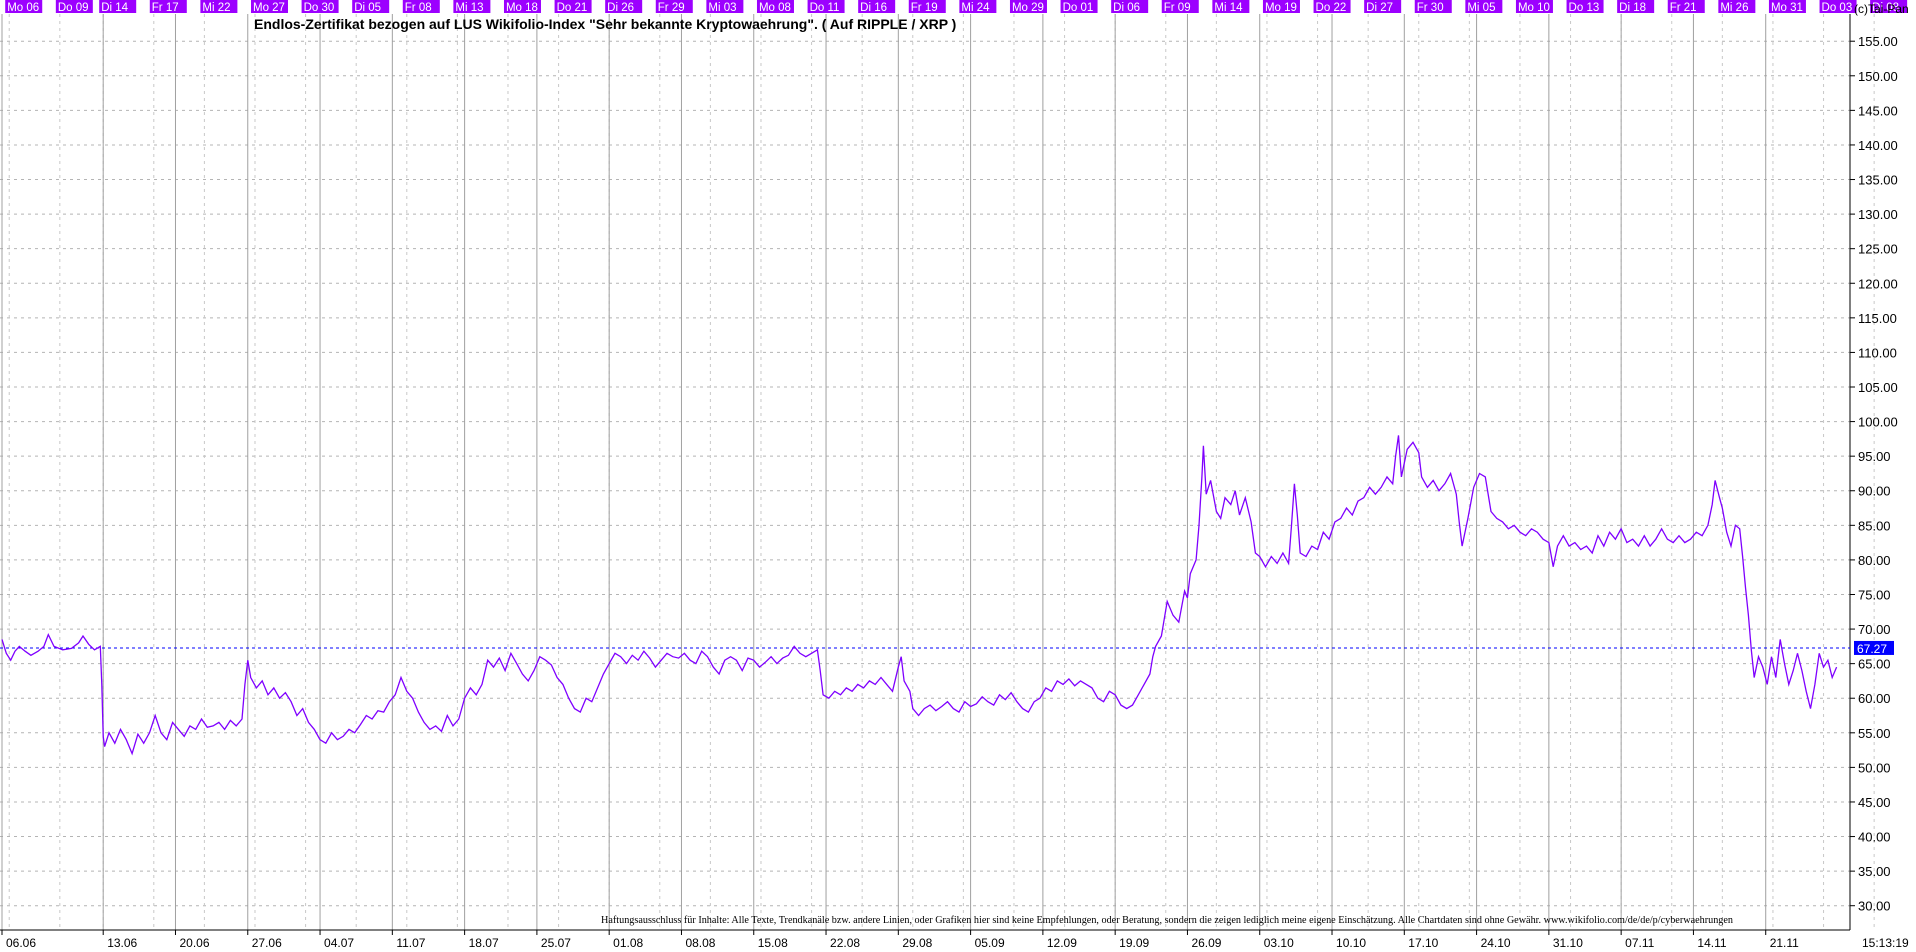 The image size is (1916, 952). I want to click on day-tick-label: Mi 03, so click(722, 8).